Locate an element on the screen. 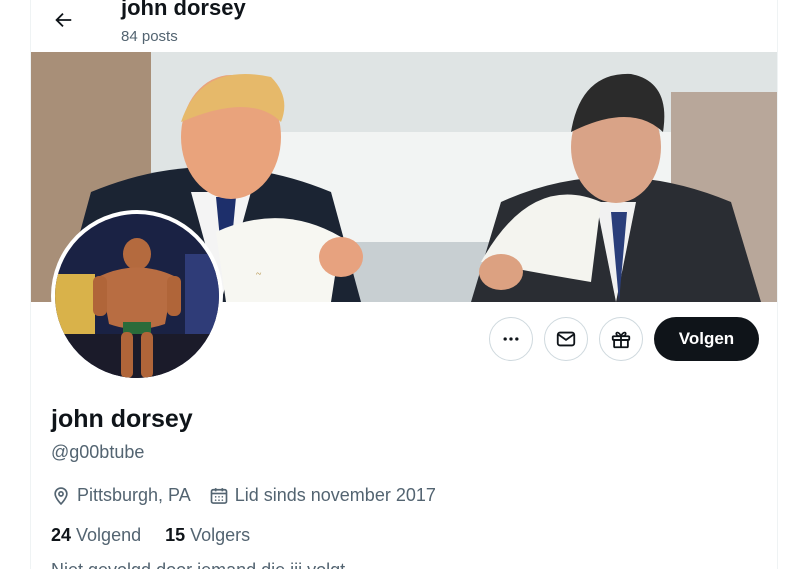 Image resolution: width=805 pixels, height=569 pixels. profile-name: john dorsey is located at coordinates (122, 419).